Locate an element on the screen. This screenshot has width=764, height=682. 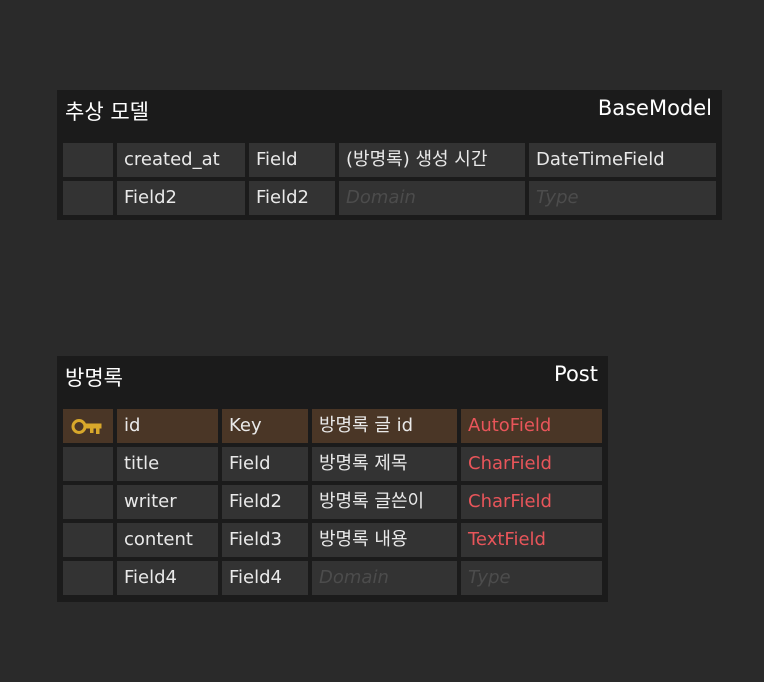
column-name: Field2 is located at coordinates (181, 198).